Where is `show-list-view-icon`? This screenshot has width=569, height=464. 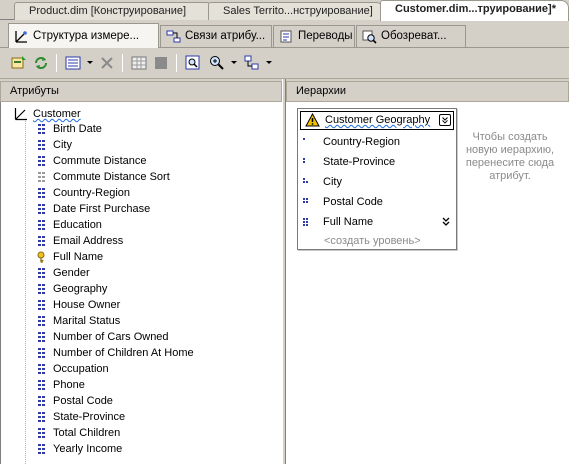
show-list-view-icon is located at coordinates (73, 63).